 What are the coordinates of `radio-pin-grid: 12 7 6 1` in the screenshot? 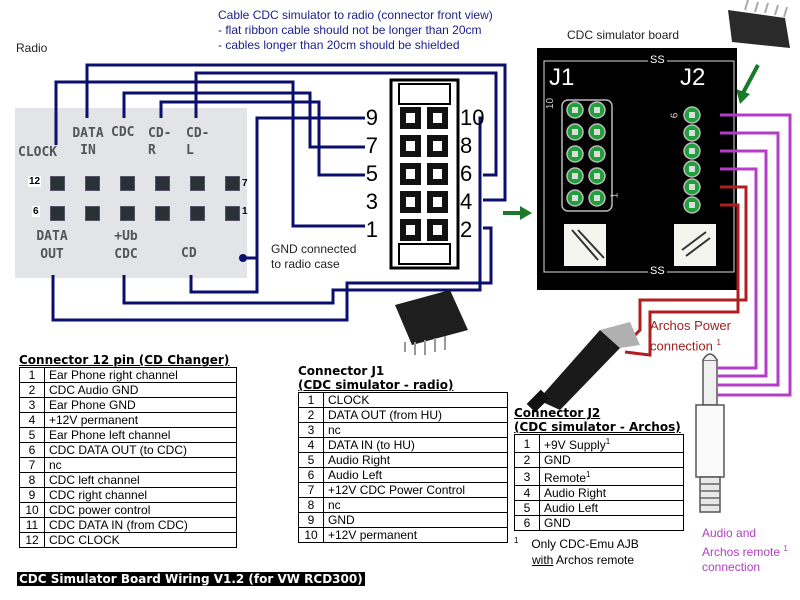 It's located at (143, 199).